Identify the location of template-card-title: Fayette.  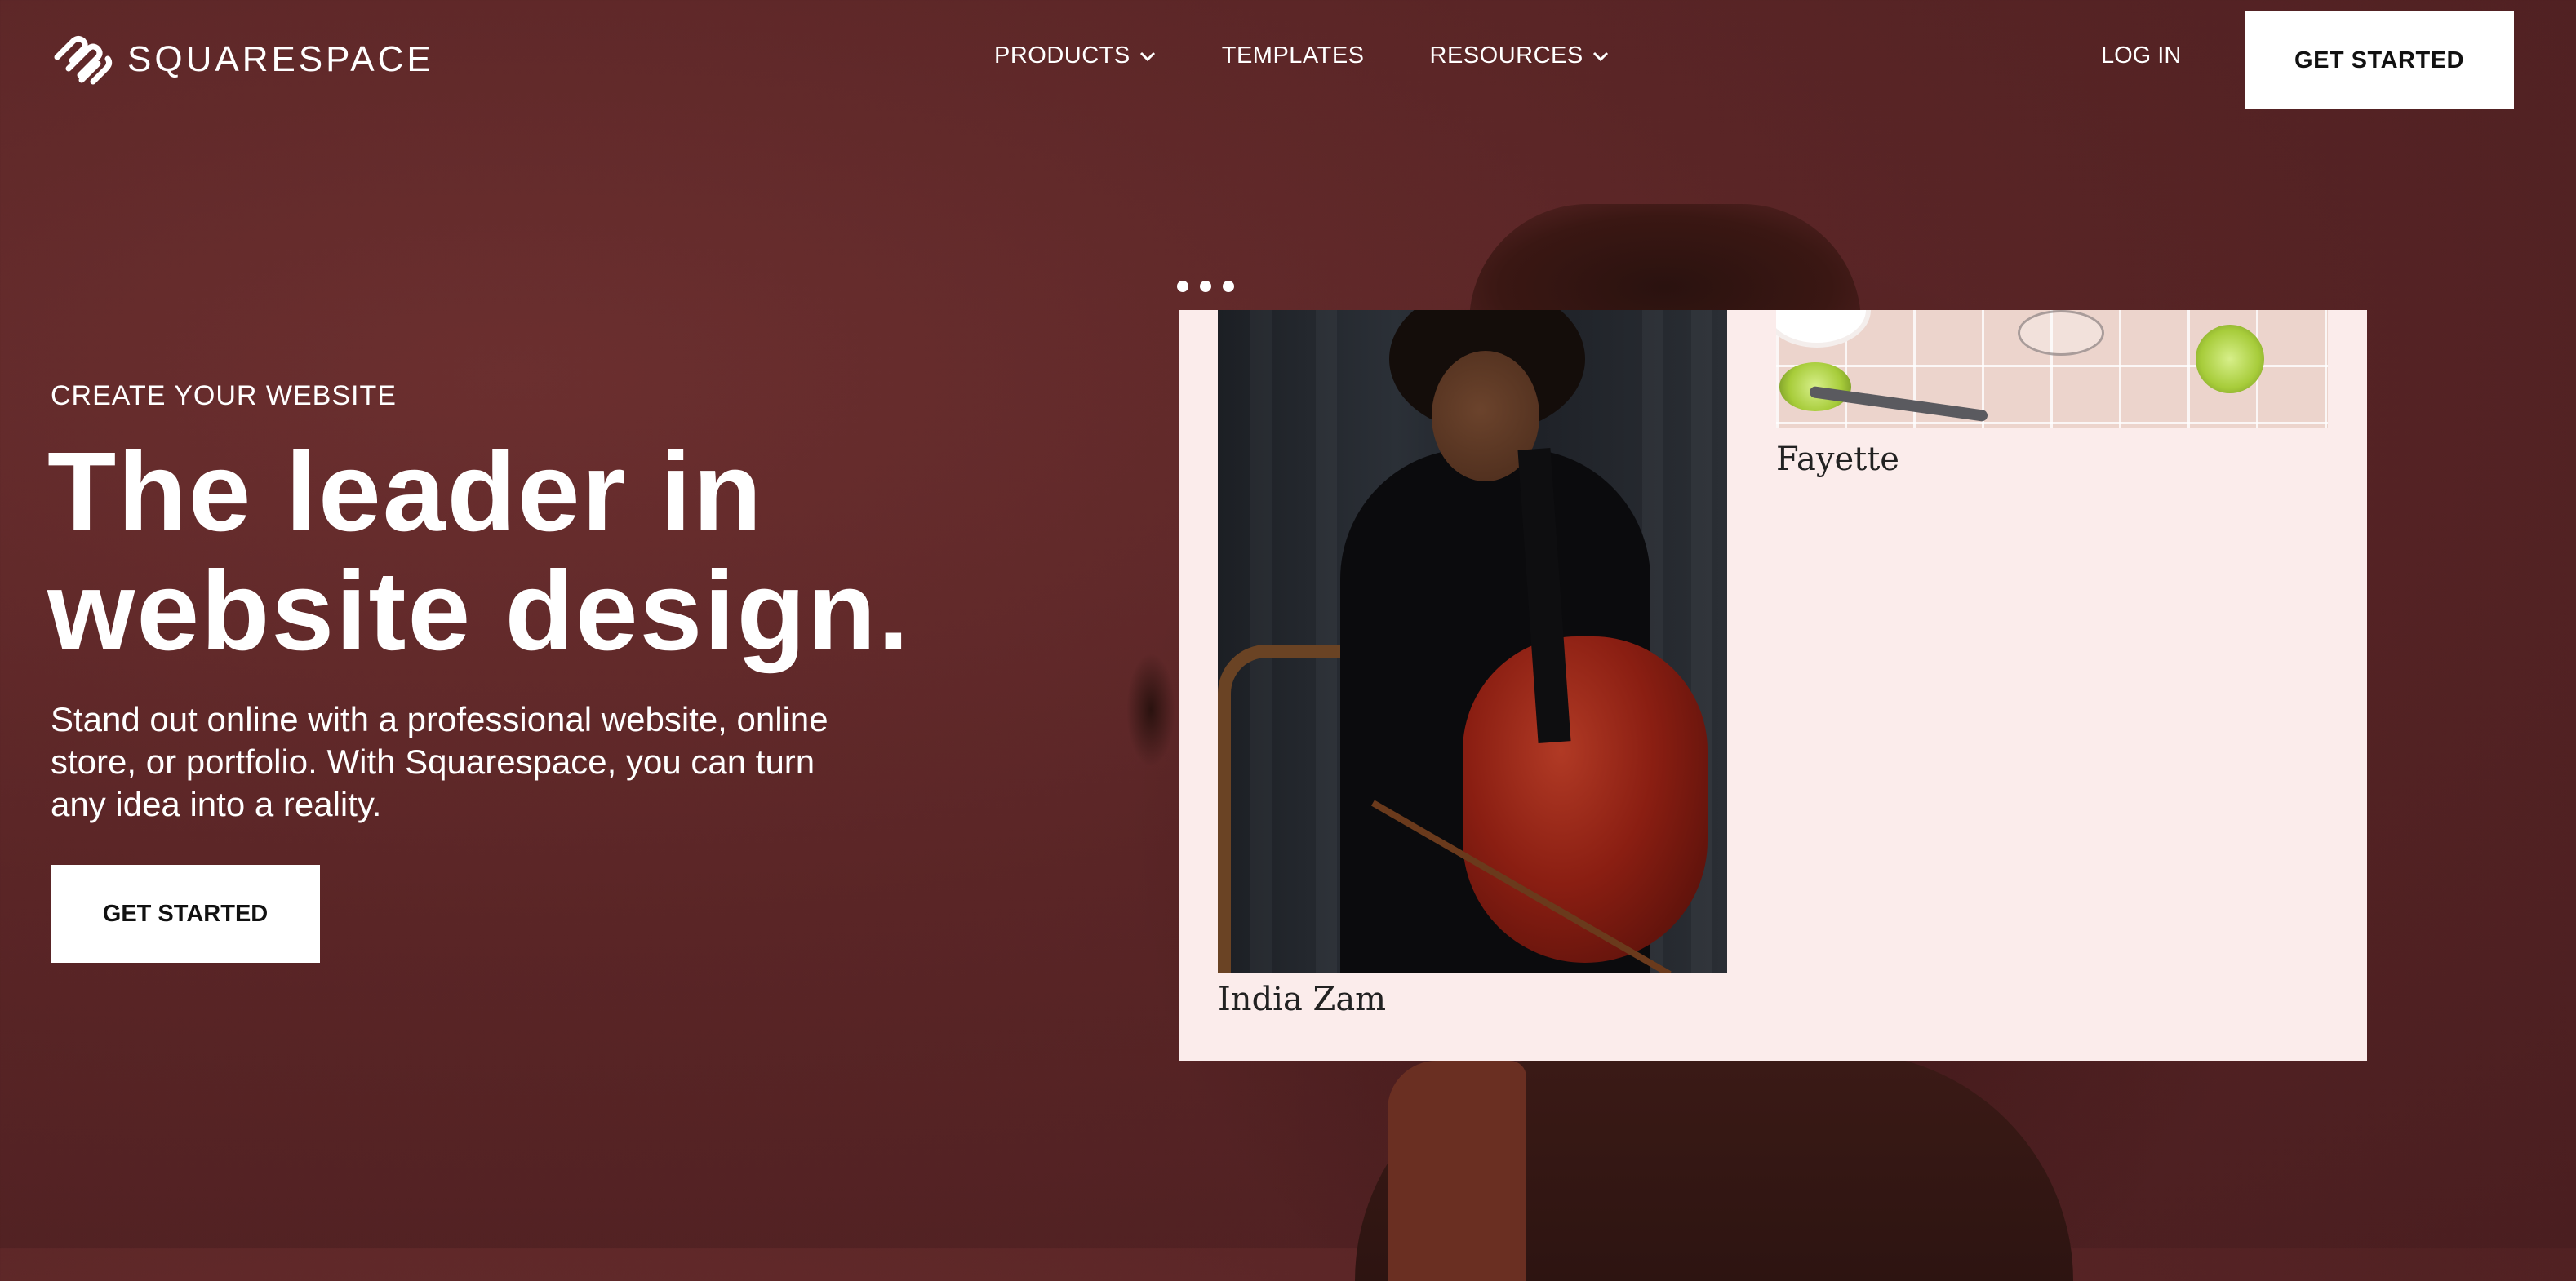
(1837, 459).